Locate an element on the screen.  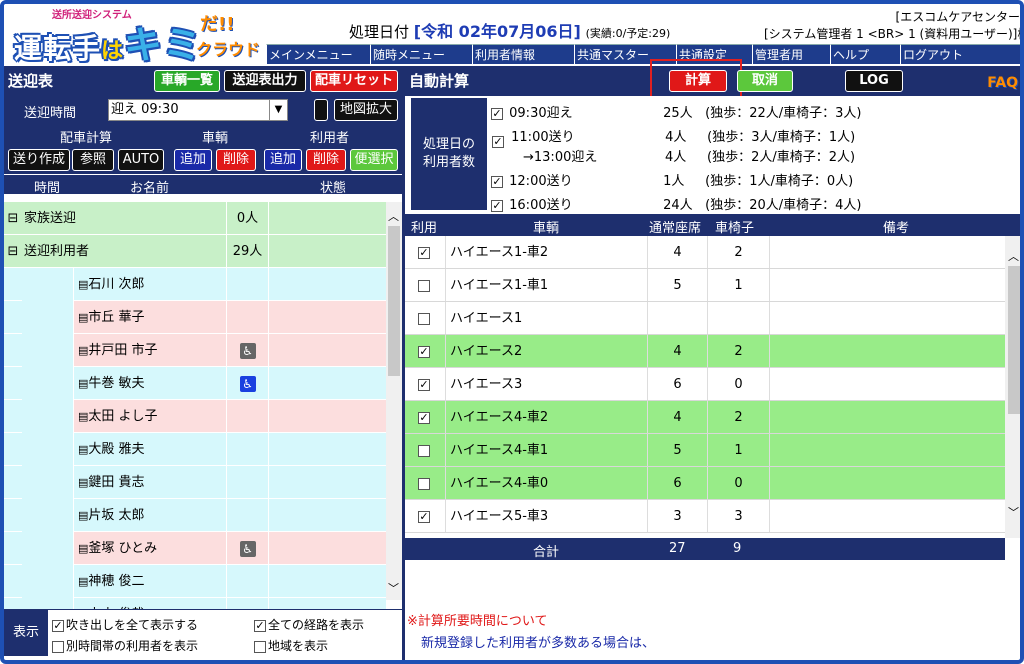
person-row: ▤鍵田 貴志 is located at coordinates (195, 482).